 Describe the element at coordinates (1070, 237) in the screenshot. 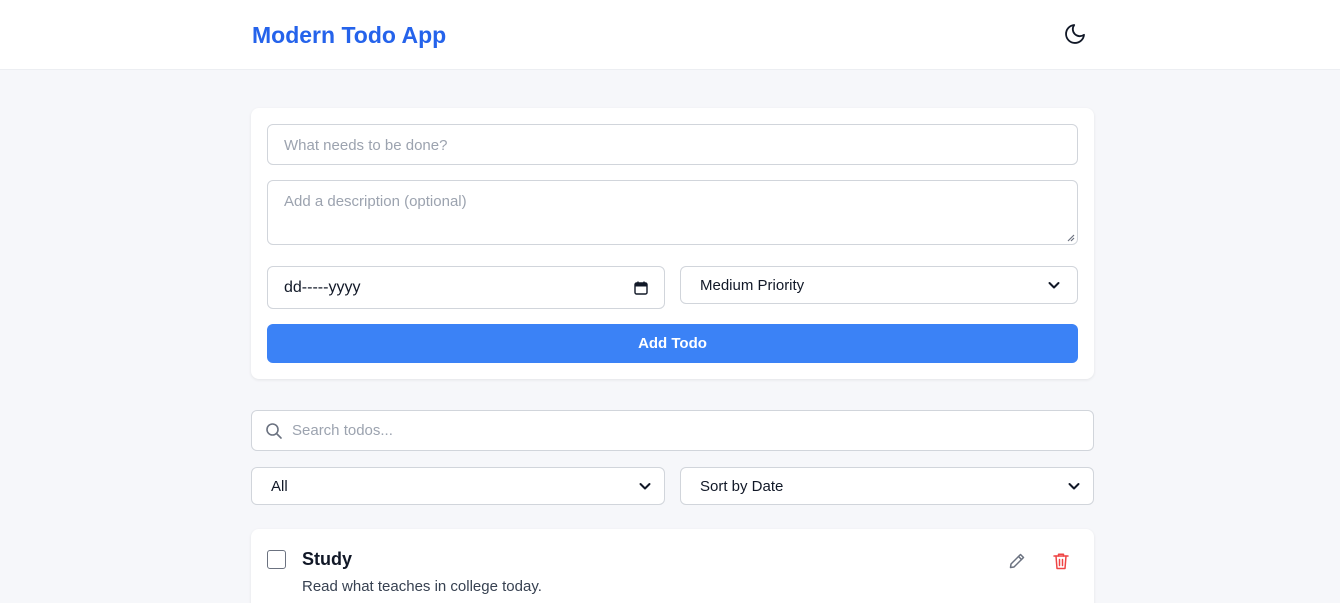

I see `resize-handle-icon` at that location.